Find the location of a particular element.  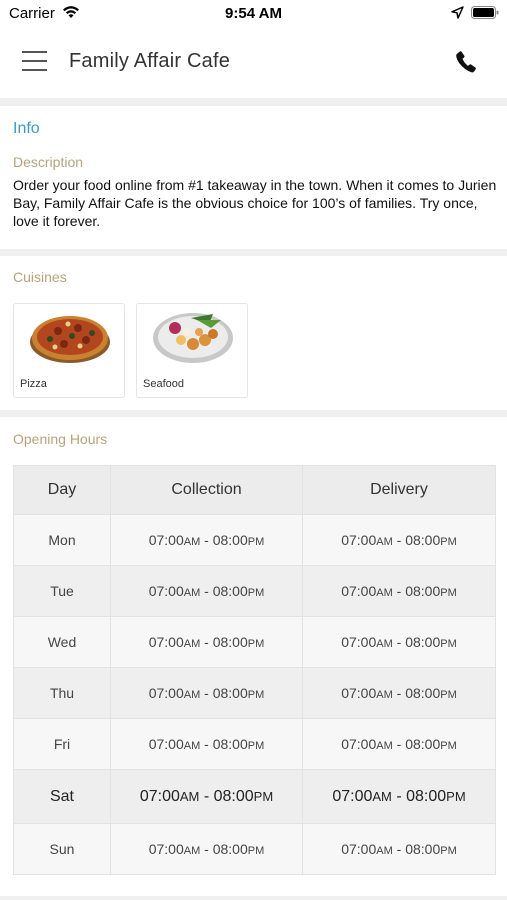

day-cell: Wed is located at coordinates (62, 642).